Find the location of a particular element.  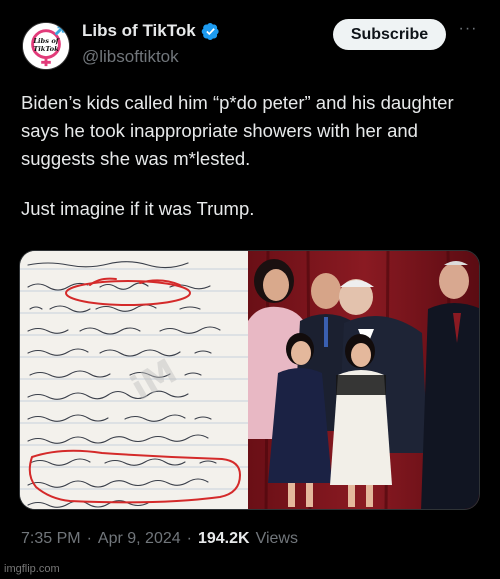

verified-badge-icon is located at coordinates (210, 31).